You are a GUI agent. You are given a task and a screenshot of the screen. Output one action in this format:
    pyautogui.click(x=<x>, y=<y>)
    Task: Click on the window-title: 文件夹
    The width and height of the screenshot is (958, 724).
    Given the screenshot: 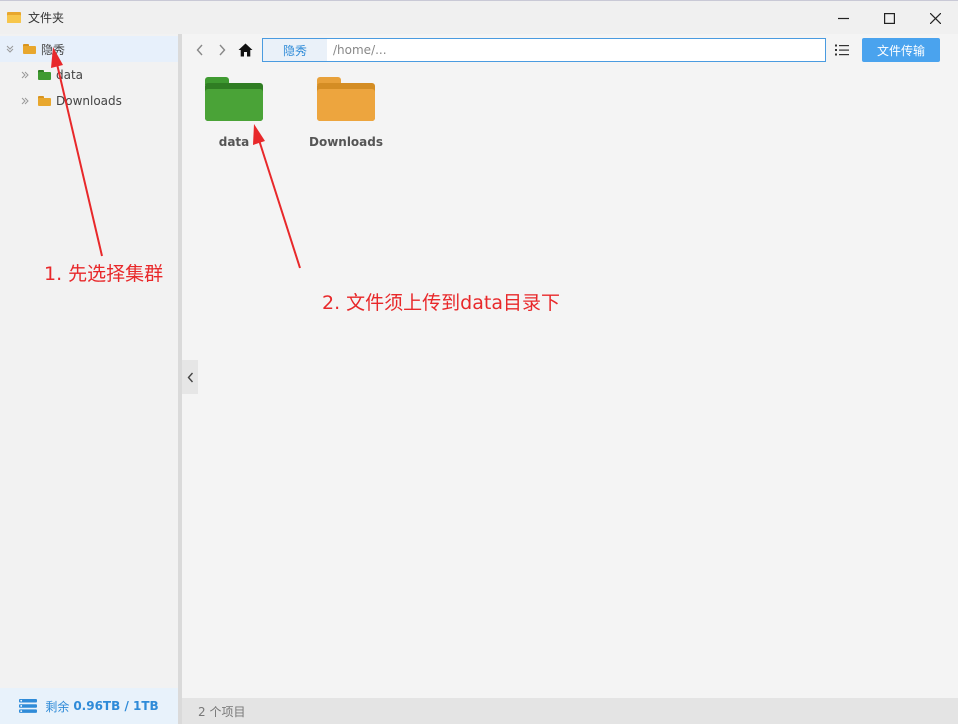 What is the action you would take?
    pyautogui.click(x=46, y=18)
    